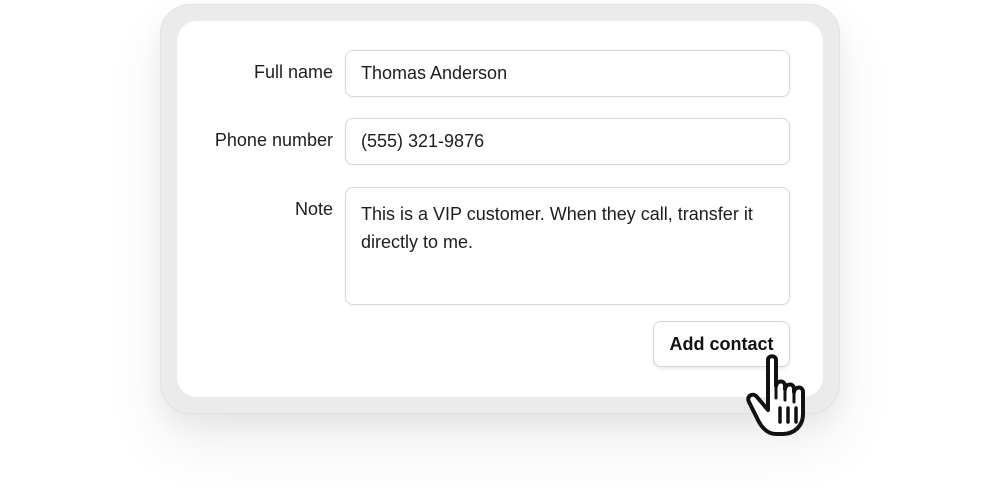  Describe the element at coordinates (293, 72) in the screenshot. I see `full-name-label: Full name` at that location.